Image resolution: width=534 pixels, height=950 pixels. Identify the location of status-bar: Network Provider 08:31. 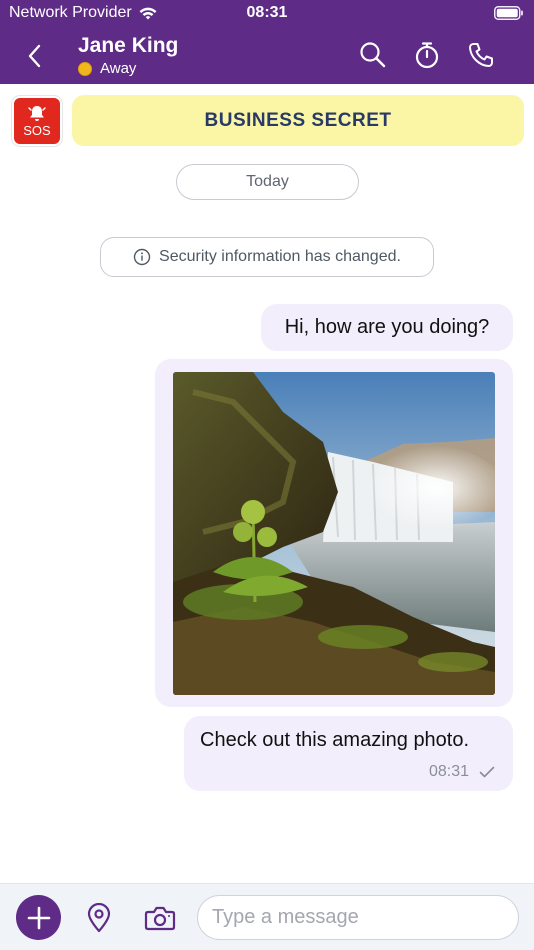
(267, 14).